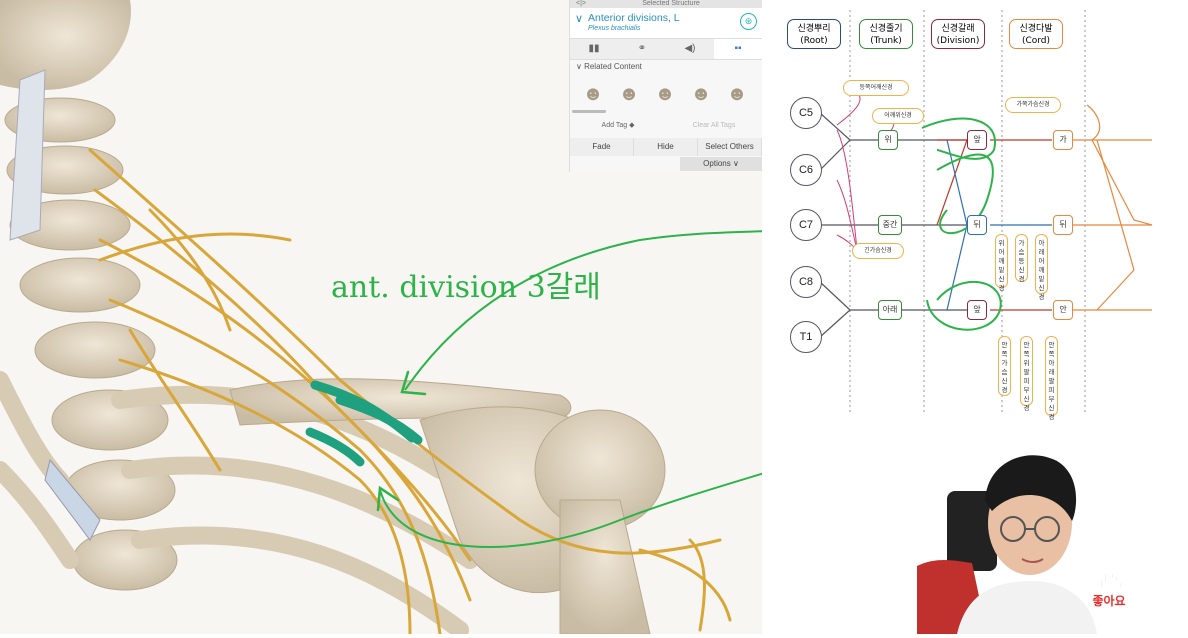 This screenshot has width=1188, height=638. I want to click on nerve-lateral-pectoral: 가쪽가슴신경, so click(1033, 105).